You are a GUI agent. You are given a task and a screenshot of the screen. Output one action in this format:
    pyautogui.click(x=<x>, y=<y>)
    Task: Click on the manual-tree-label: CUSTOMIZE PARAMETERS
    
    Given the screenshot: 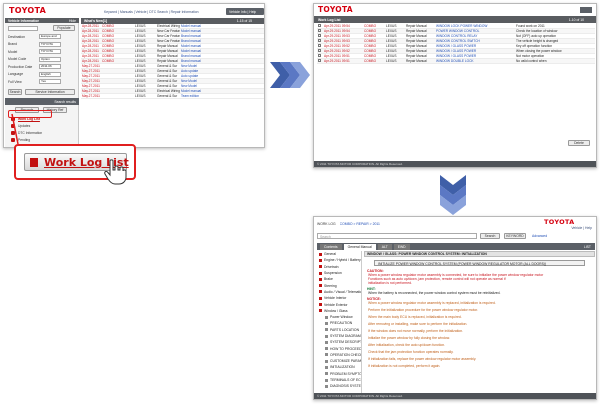 What is the action you would take?
    pyautogui.click(x=345, y=361)
    